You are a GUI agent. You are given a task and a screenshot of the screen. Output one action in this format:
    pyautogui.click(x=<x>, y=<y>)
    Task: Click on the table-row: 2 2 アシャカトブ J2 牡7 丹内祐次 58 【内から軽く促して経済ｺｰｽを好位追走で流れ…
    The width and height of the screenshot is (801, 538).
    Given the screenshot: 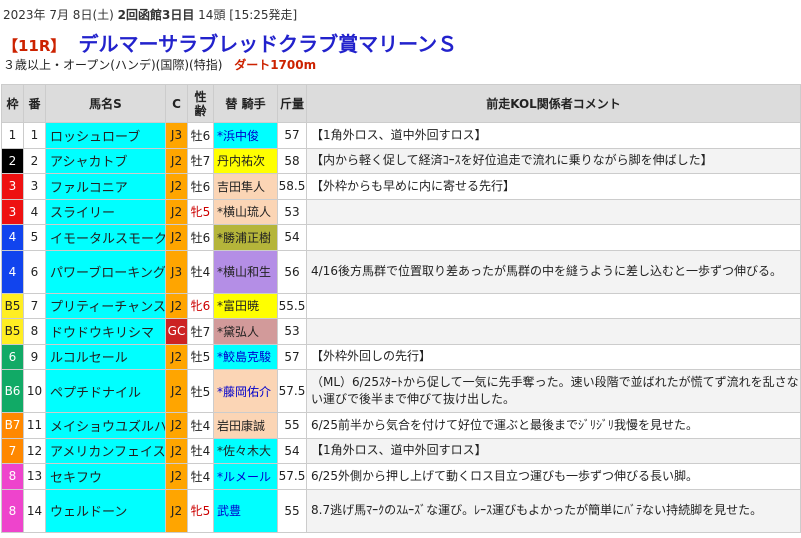 What is the action you would take?
    pyautogui.click(x=401, y=160)
    